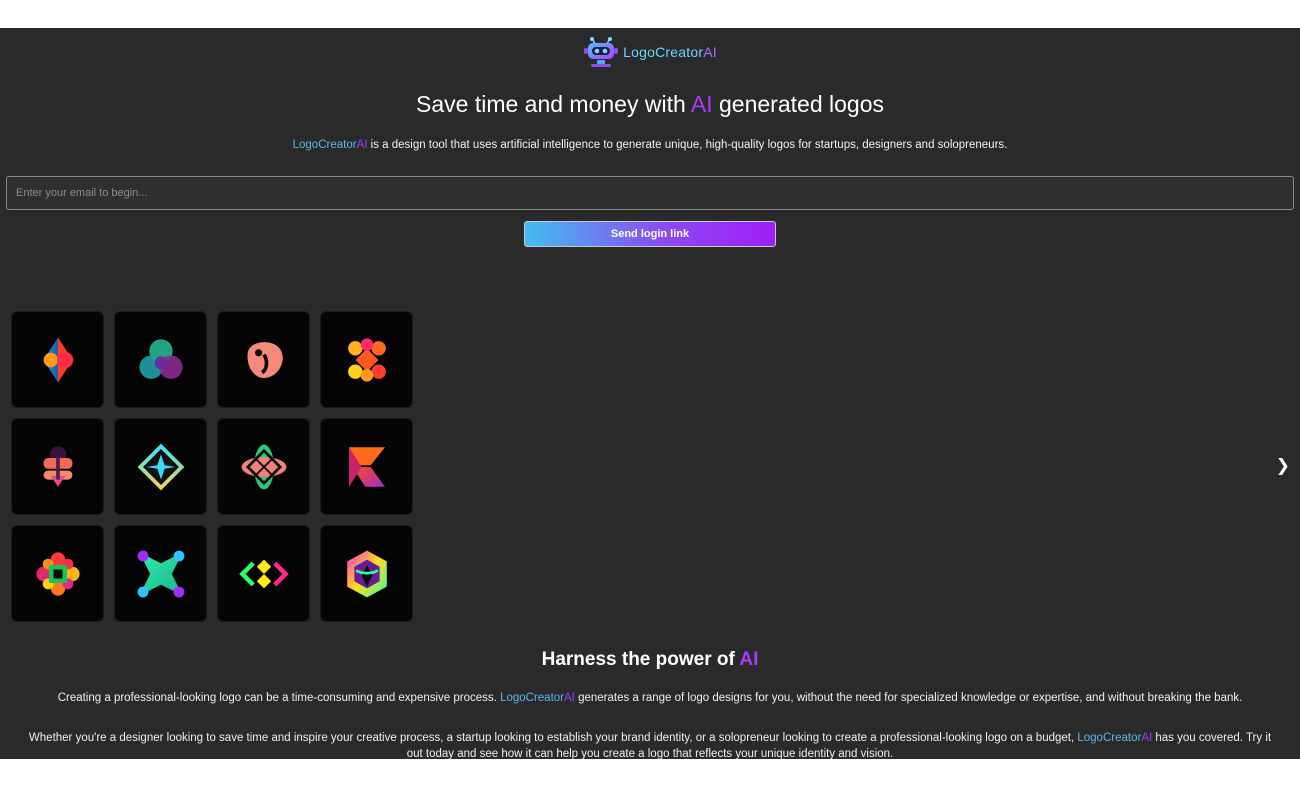  What do you see at coordinates (1109, 738) in the screenshot?
I see `p2-brand: LogoCreator` at bounding box center [1109, 738].